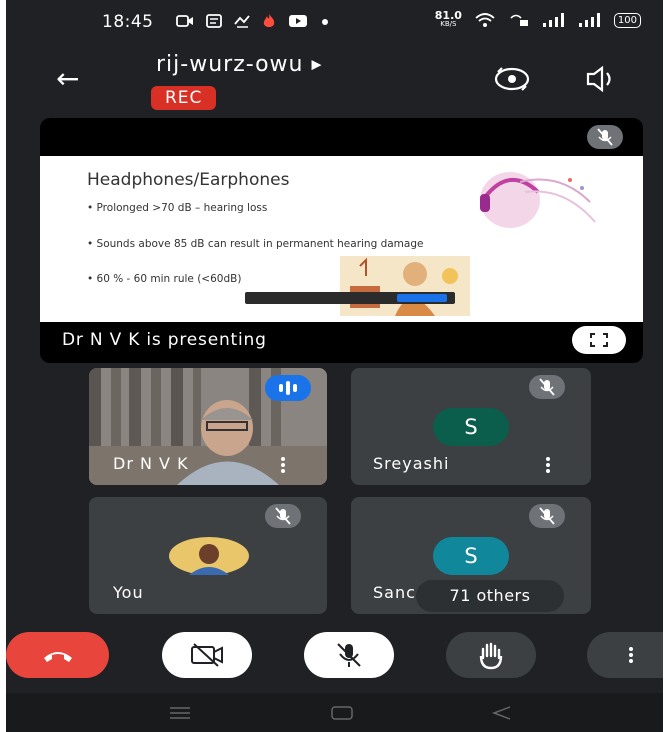 Image resolution: width=669 pixels, height=732 pixels. What do you see at coordinates (214, 21) in the screenshot?
I see `message-notification-icon` at bounding box center [214, 21].